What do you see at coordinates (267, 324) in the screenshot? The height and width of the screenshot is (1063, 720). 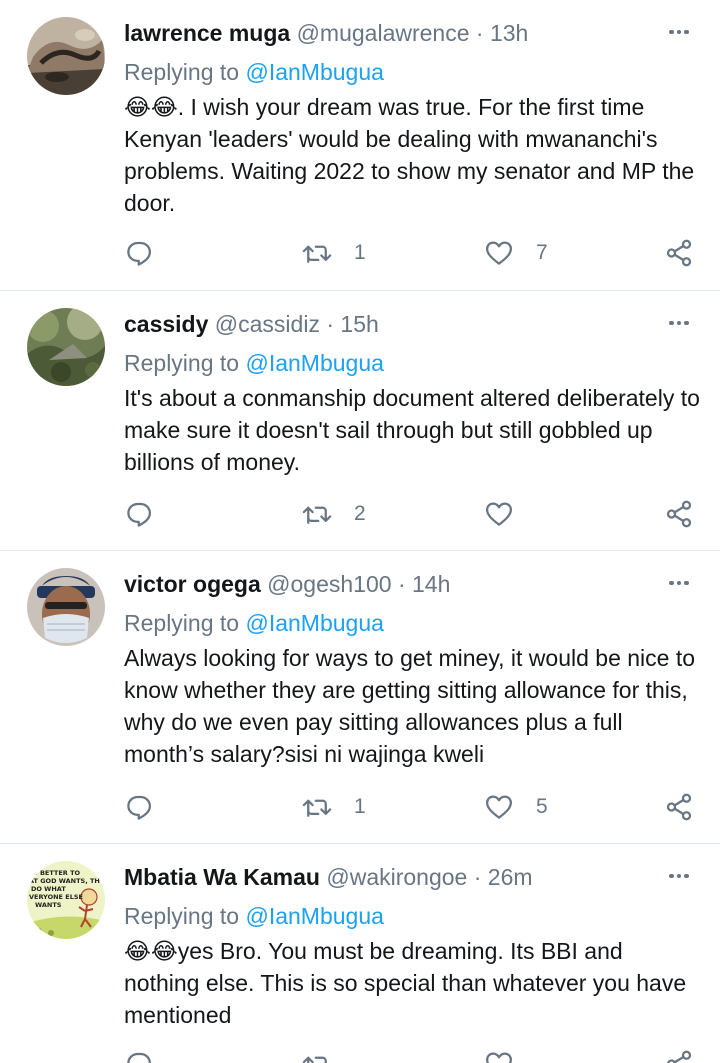 I see `user-handle: @cassidiz` at bounding box center [267, 324].